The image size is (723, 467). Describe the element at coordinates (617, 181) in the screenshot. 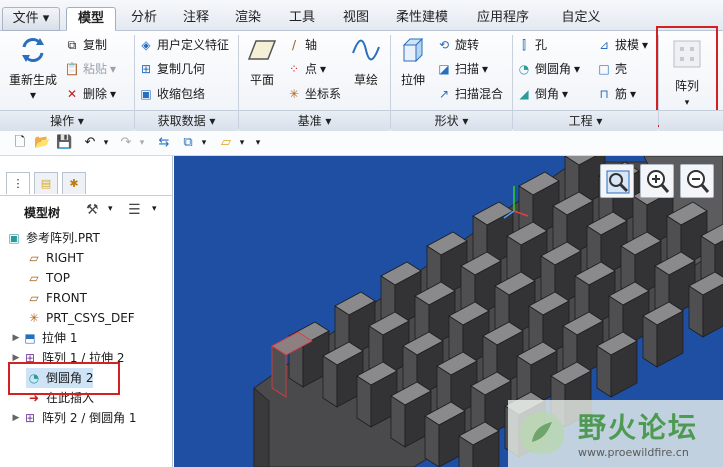

I see `refit-icon` at that location.